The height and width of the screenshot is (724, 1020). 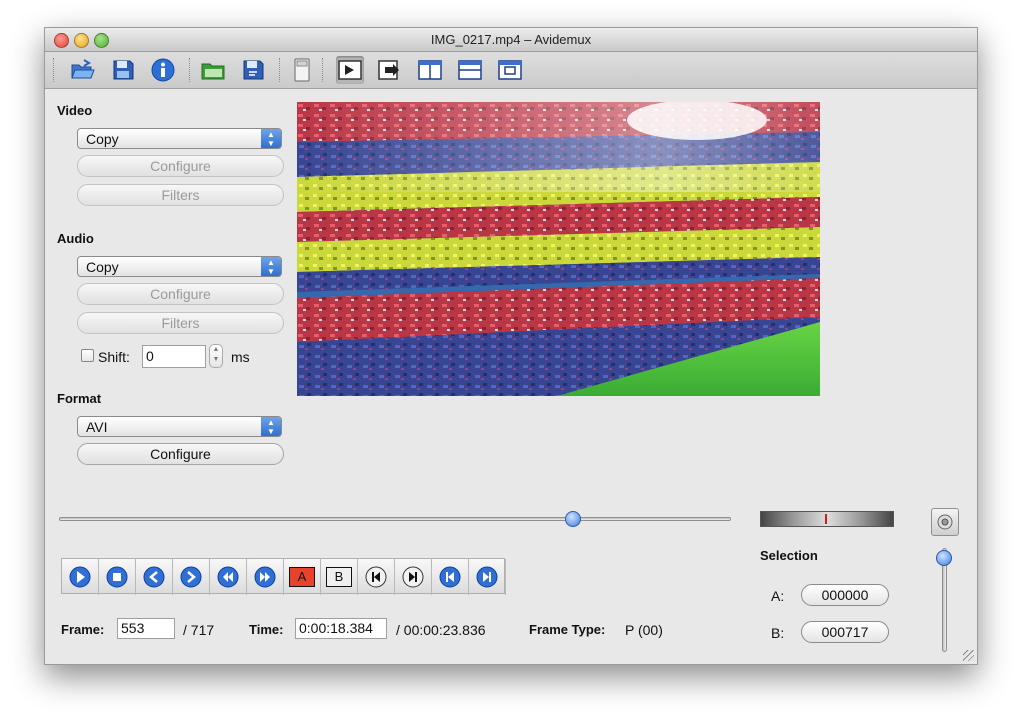 I want to click on display-frame-icon, so click(x=510, y=70).